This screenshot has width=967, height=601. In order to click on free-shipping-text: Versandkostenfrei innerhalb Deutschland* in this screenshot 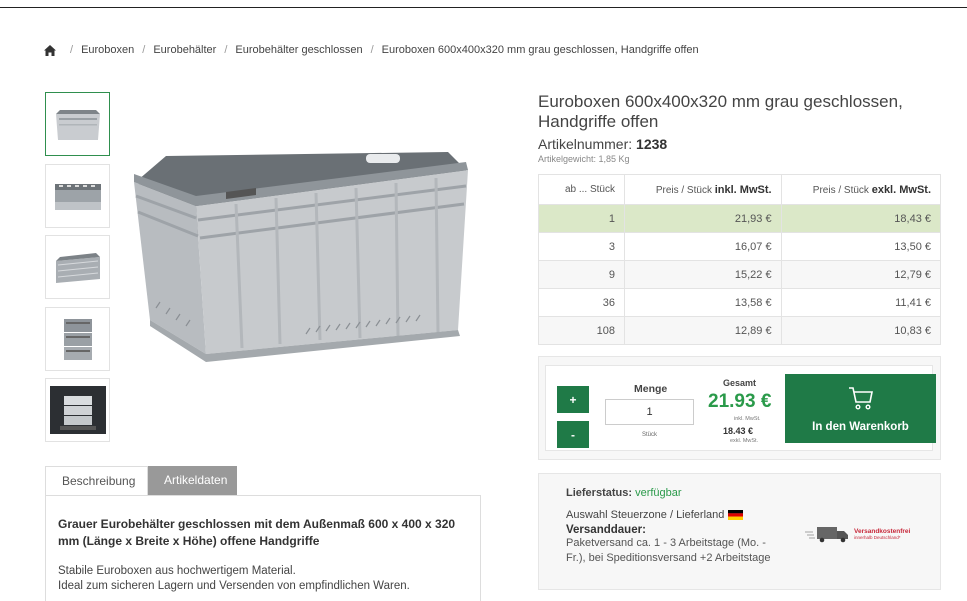, I will do `click(882, 534)`.